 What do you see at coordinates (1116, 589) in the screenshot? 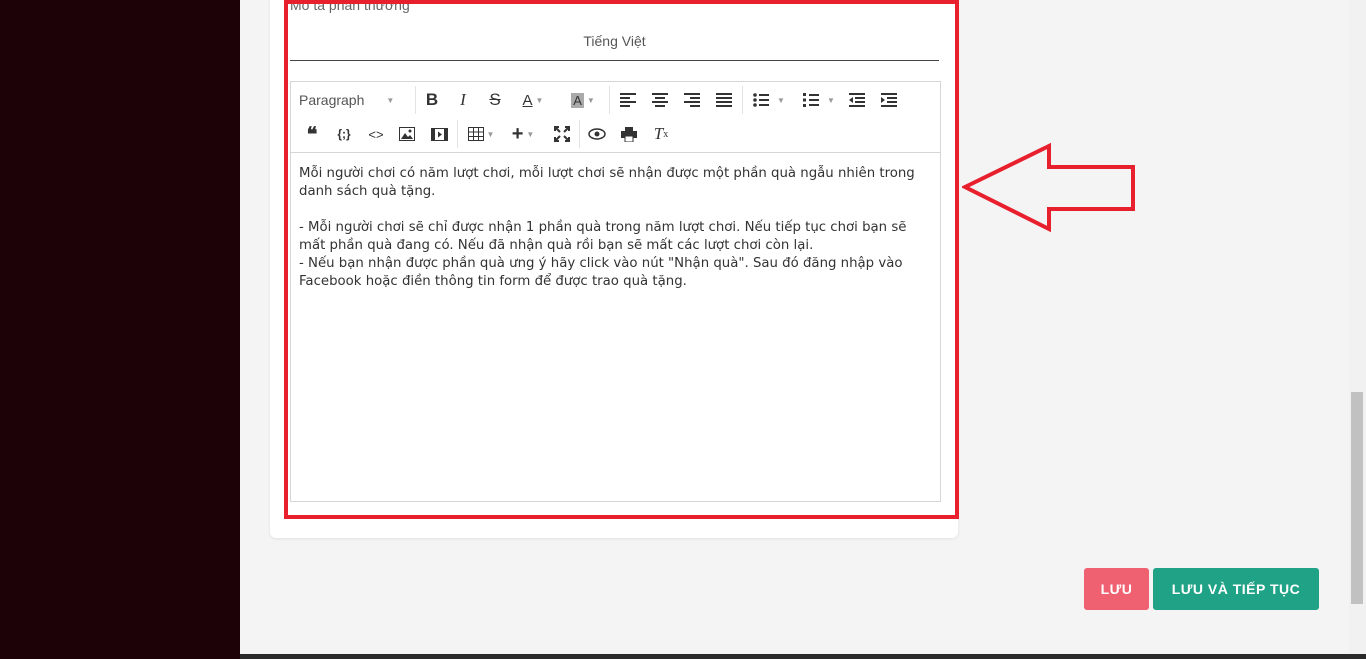
I see `save-button: LƯU` at bounding box center [1116, 589].